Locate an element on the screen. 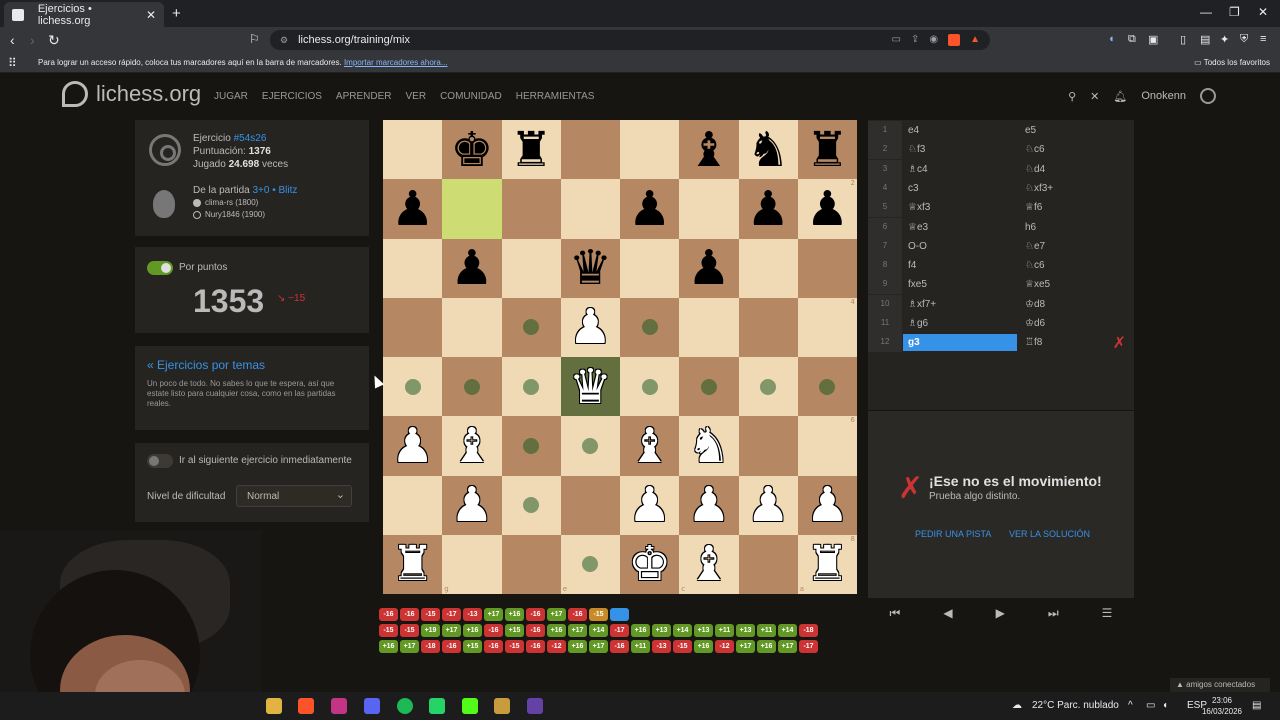 This screenshot has height=720, width=1280. black-move: ♕f6 is located at coordinates (1033, 207).